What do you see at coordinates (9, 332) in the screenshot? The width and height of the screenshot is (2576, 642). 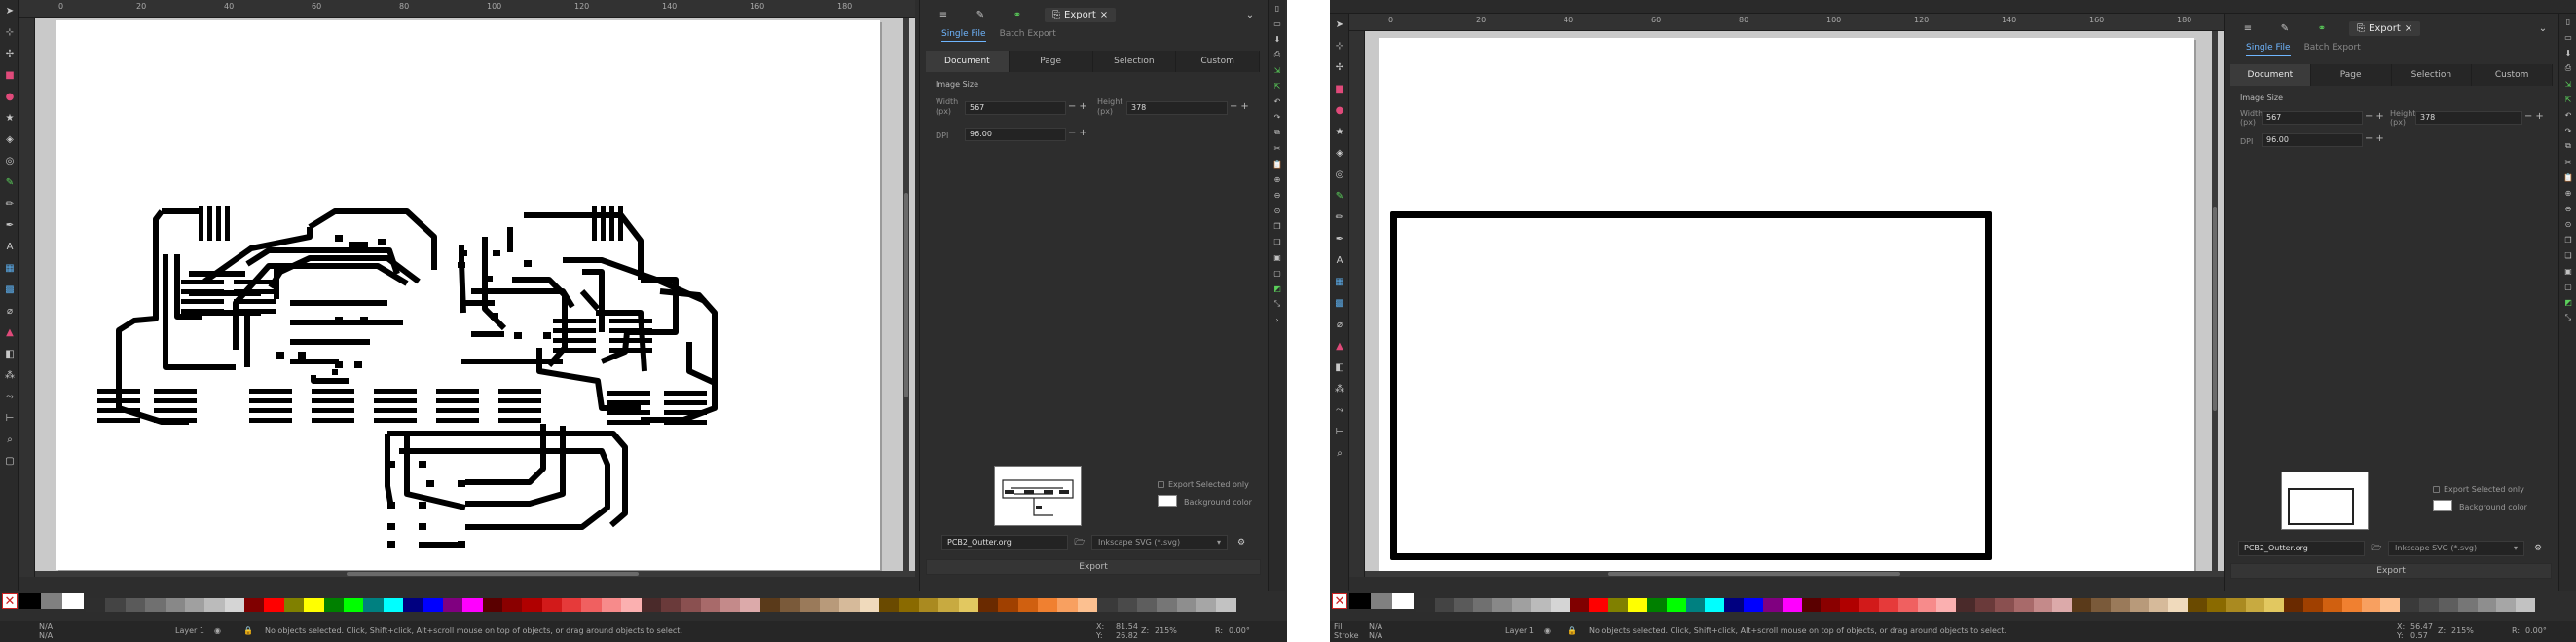 I see `paint-bucket-icon: ▲` at bounding box center [9, 332].